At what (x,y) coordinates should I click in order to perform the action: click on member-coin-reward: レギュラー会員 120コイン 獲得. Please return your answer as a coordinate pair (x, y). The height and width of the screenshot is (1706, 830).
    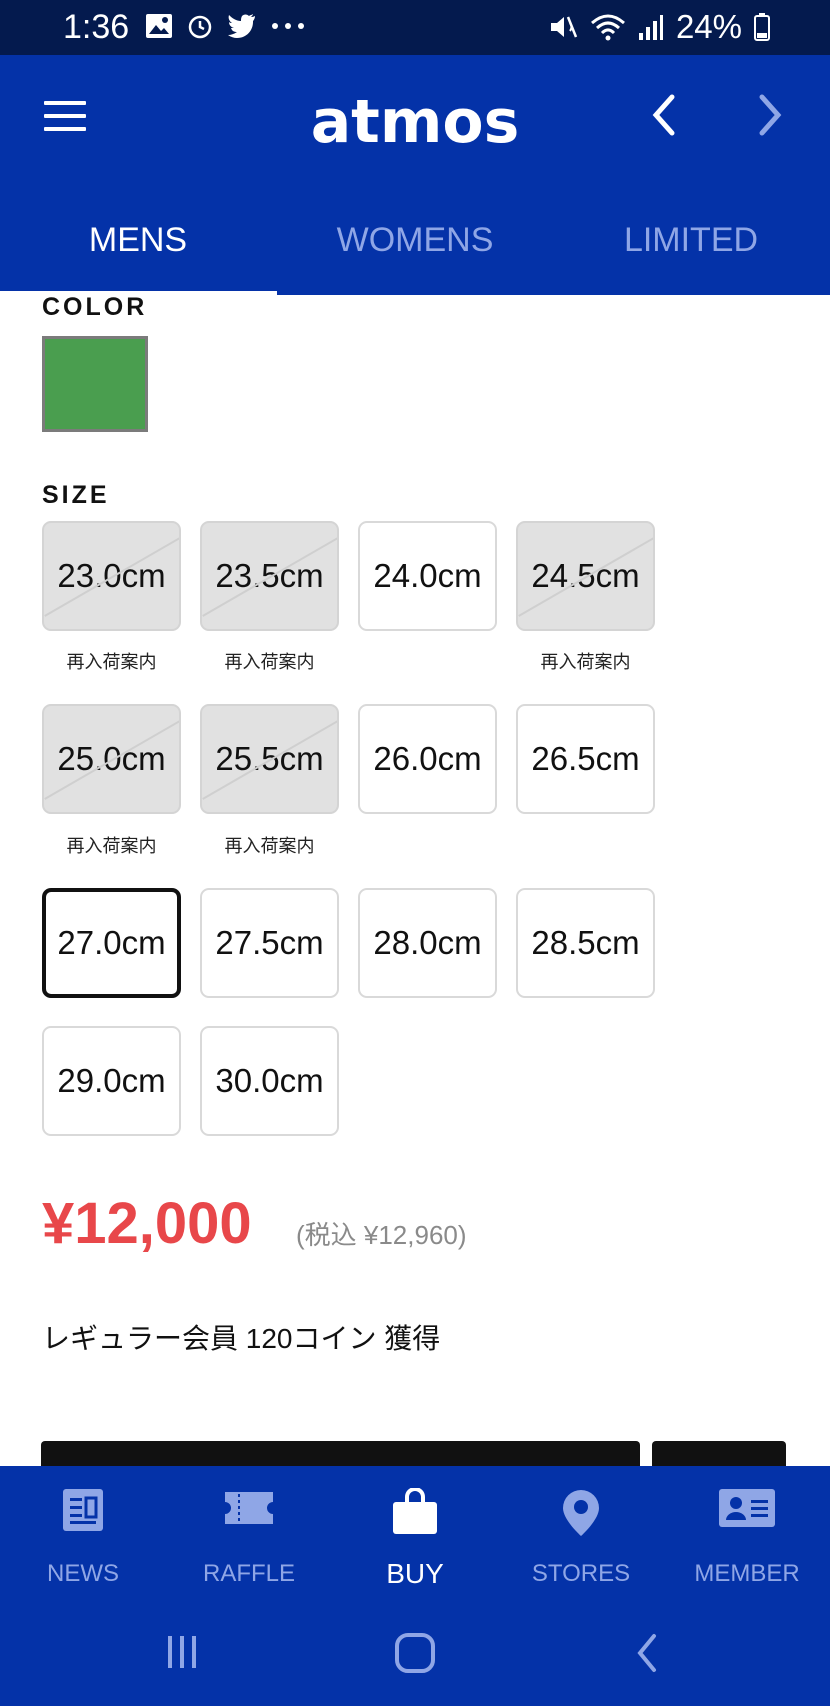
    Looking at the image, I should click on (241, 1338).